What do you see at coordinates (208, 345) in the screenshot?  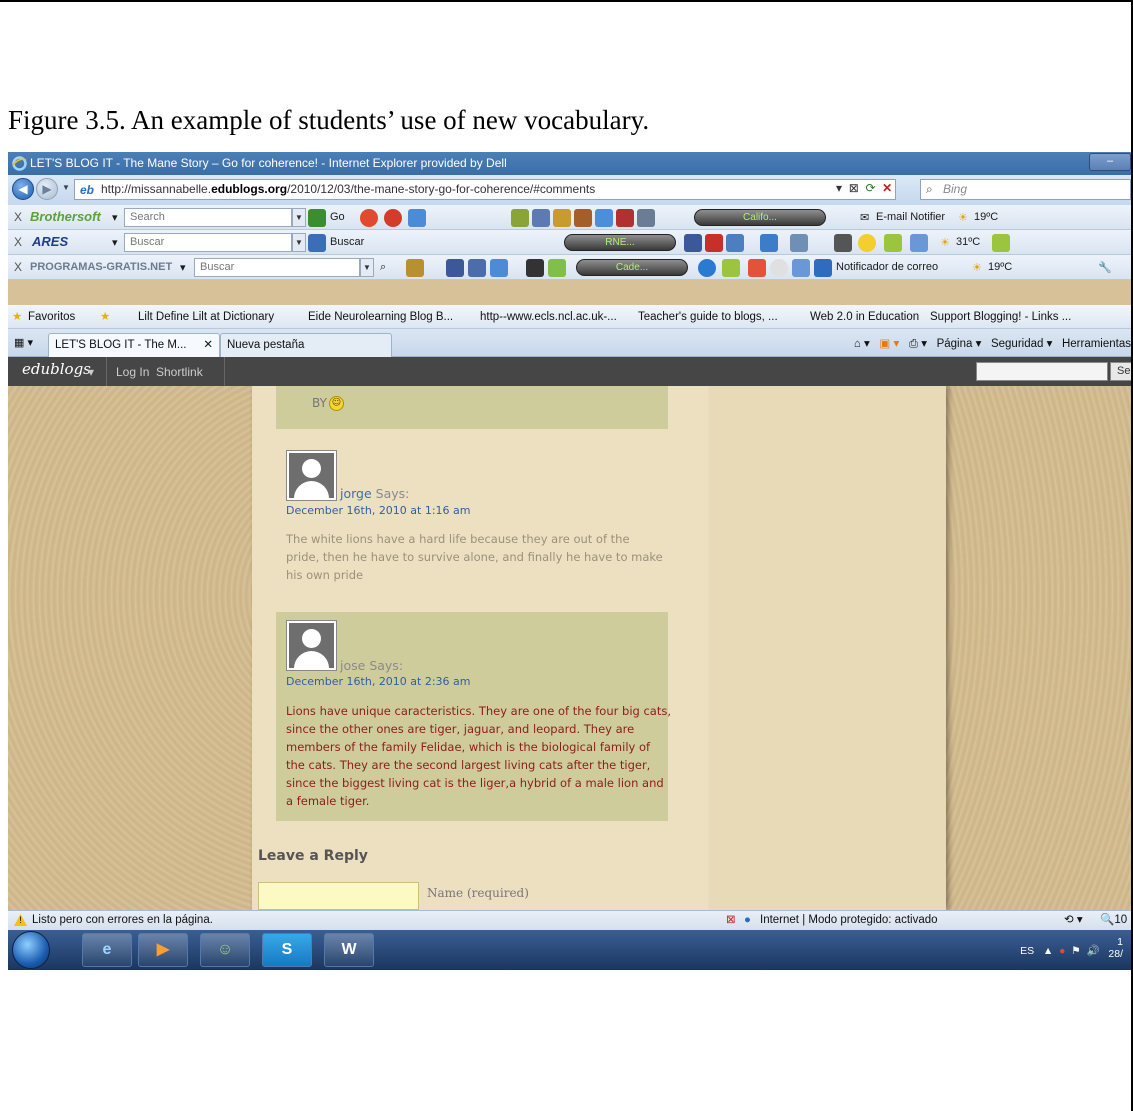 I see `close-icon: ✕` at bounding box center [208, 345].